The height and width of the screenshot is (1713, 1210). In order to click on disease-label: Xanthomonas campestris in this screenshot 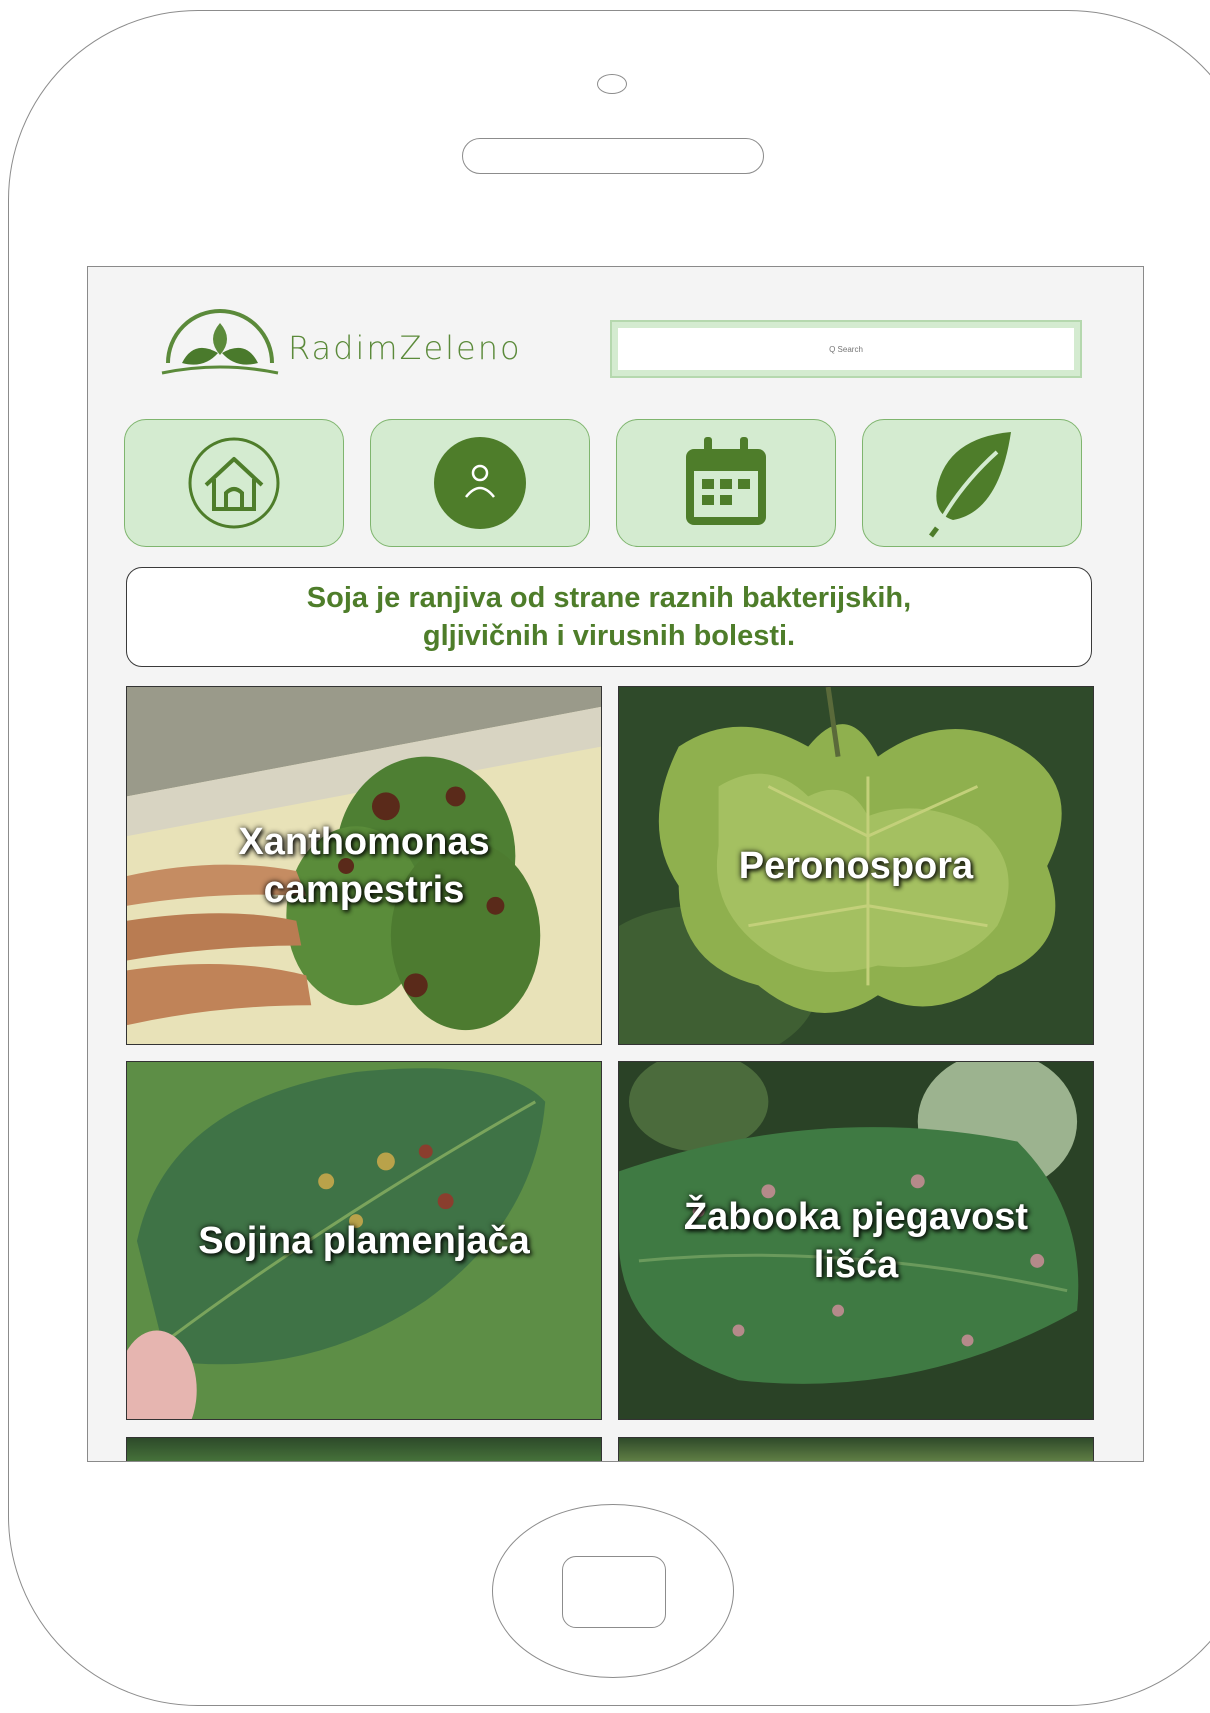, I will do `click(364, 865)`.